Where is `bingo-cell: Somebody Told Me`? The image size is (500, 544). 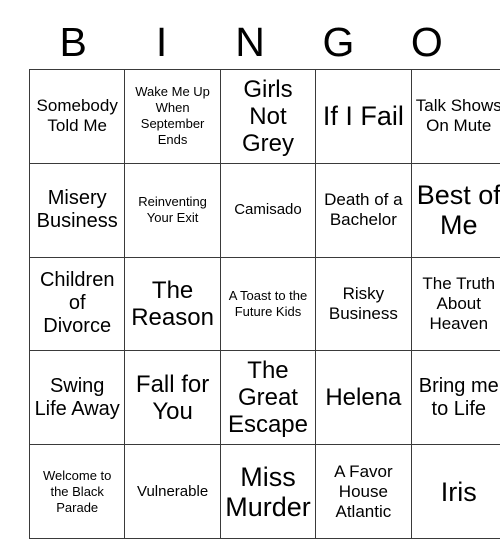 bingo-cell: Somebody Told Me is located at coordinates (77, 116).